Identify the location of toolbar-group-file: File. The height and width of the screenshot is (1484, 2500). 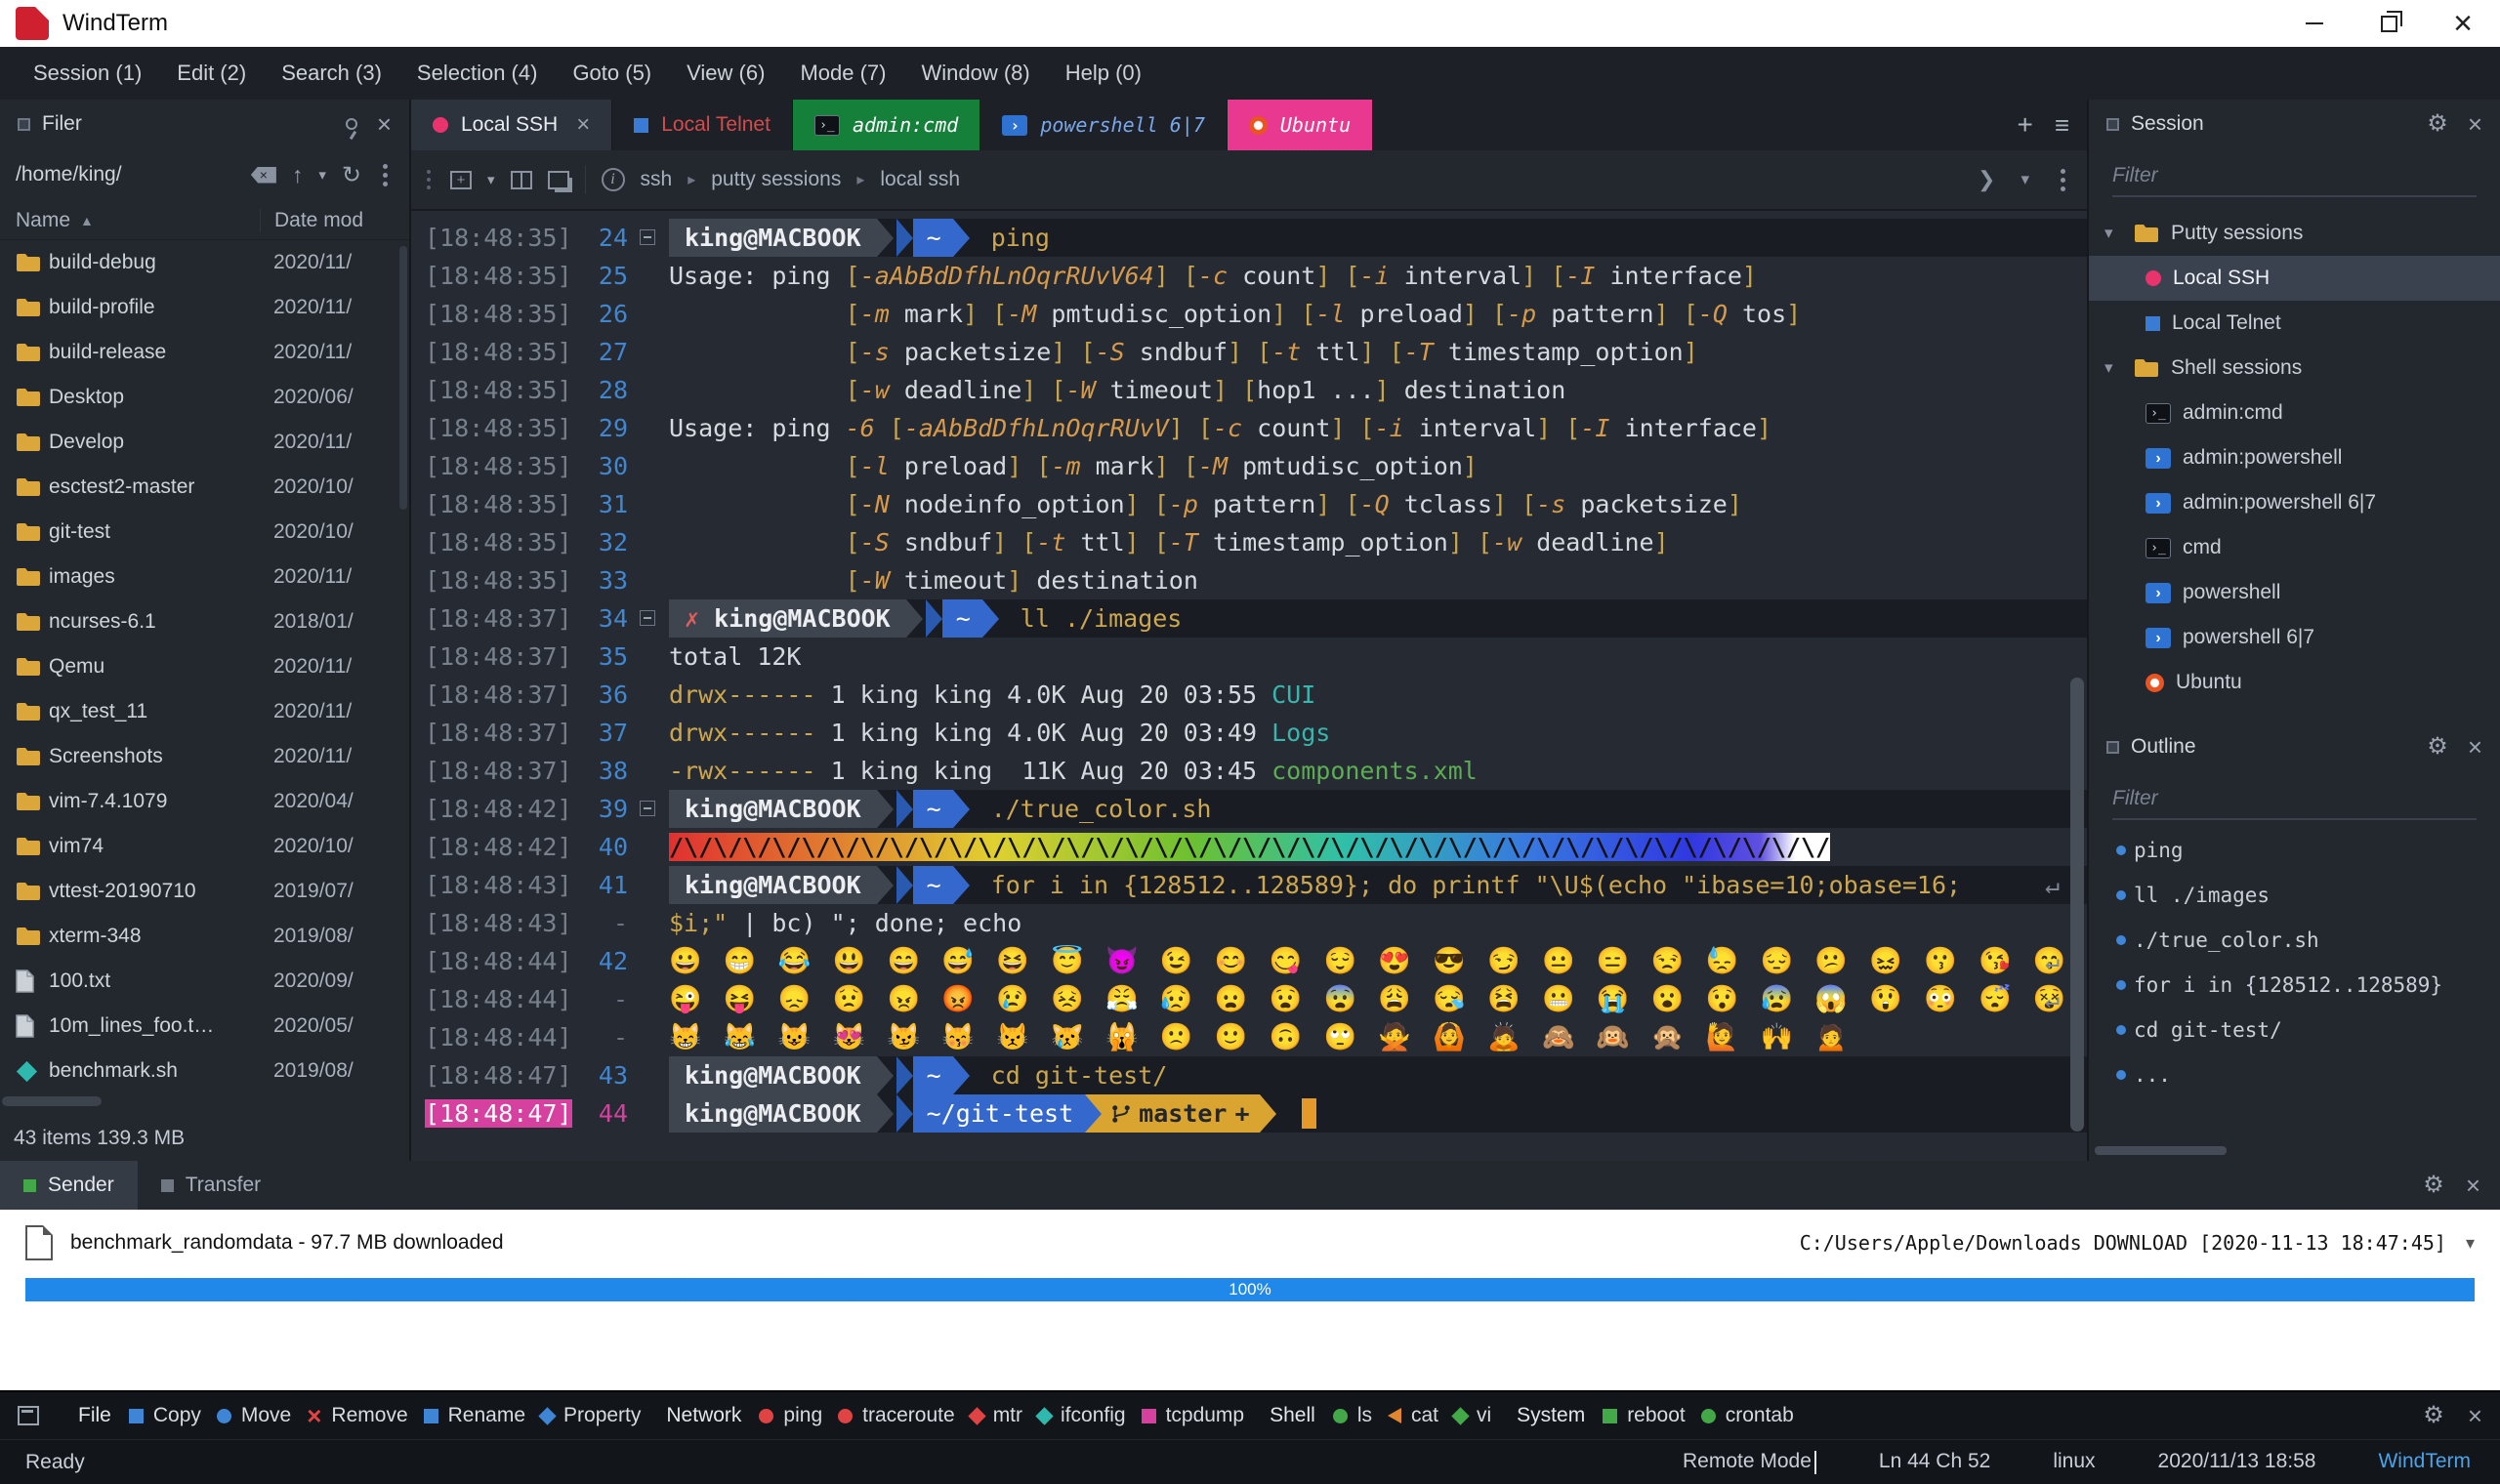
(94, 1416).